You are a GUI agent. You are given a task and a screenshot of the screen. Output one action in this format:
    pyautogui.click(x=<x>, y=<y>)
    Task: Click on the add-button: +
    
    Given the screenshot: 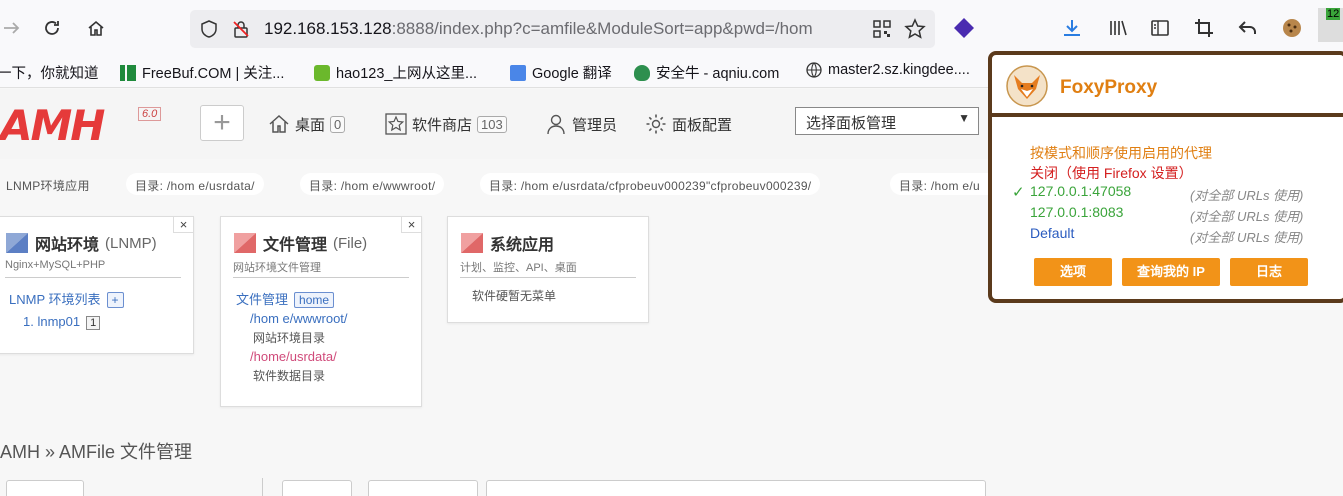 What is the action you would take?
    pyautogui.click(x=222, y=123)
    